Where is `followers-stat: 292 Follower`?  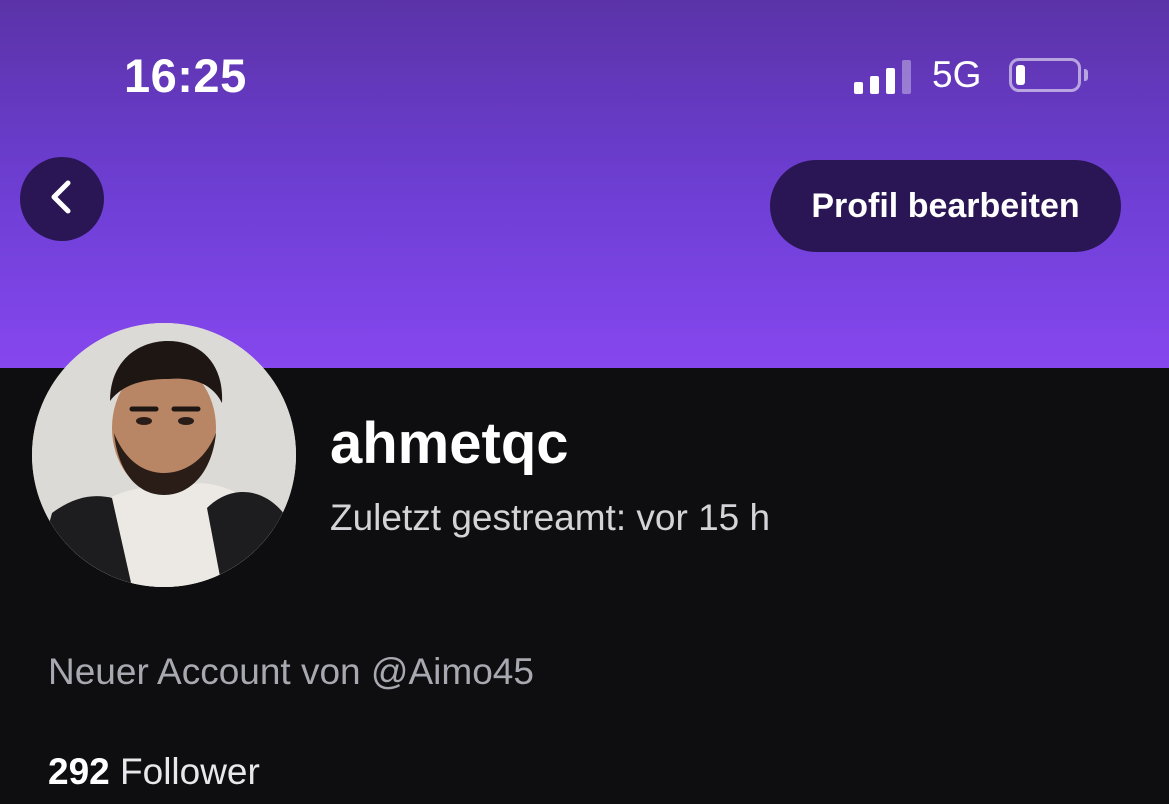
followers-stat: 292 Follower is located at coordinates (154, 772).